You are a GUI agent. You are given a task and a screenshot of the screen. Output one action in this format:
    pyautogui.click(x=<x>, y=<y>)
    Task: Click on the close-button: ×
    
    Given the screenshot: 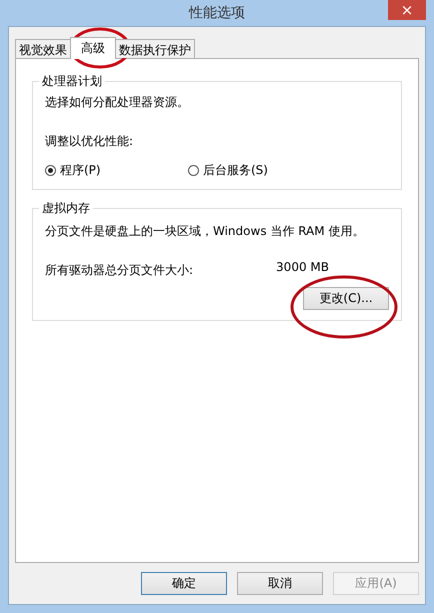 What is the action you would take?
    pyautogui.click(x=407, y=10)
    